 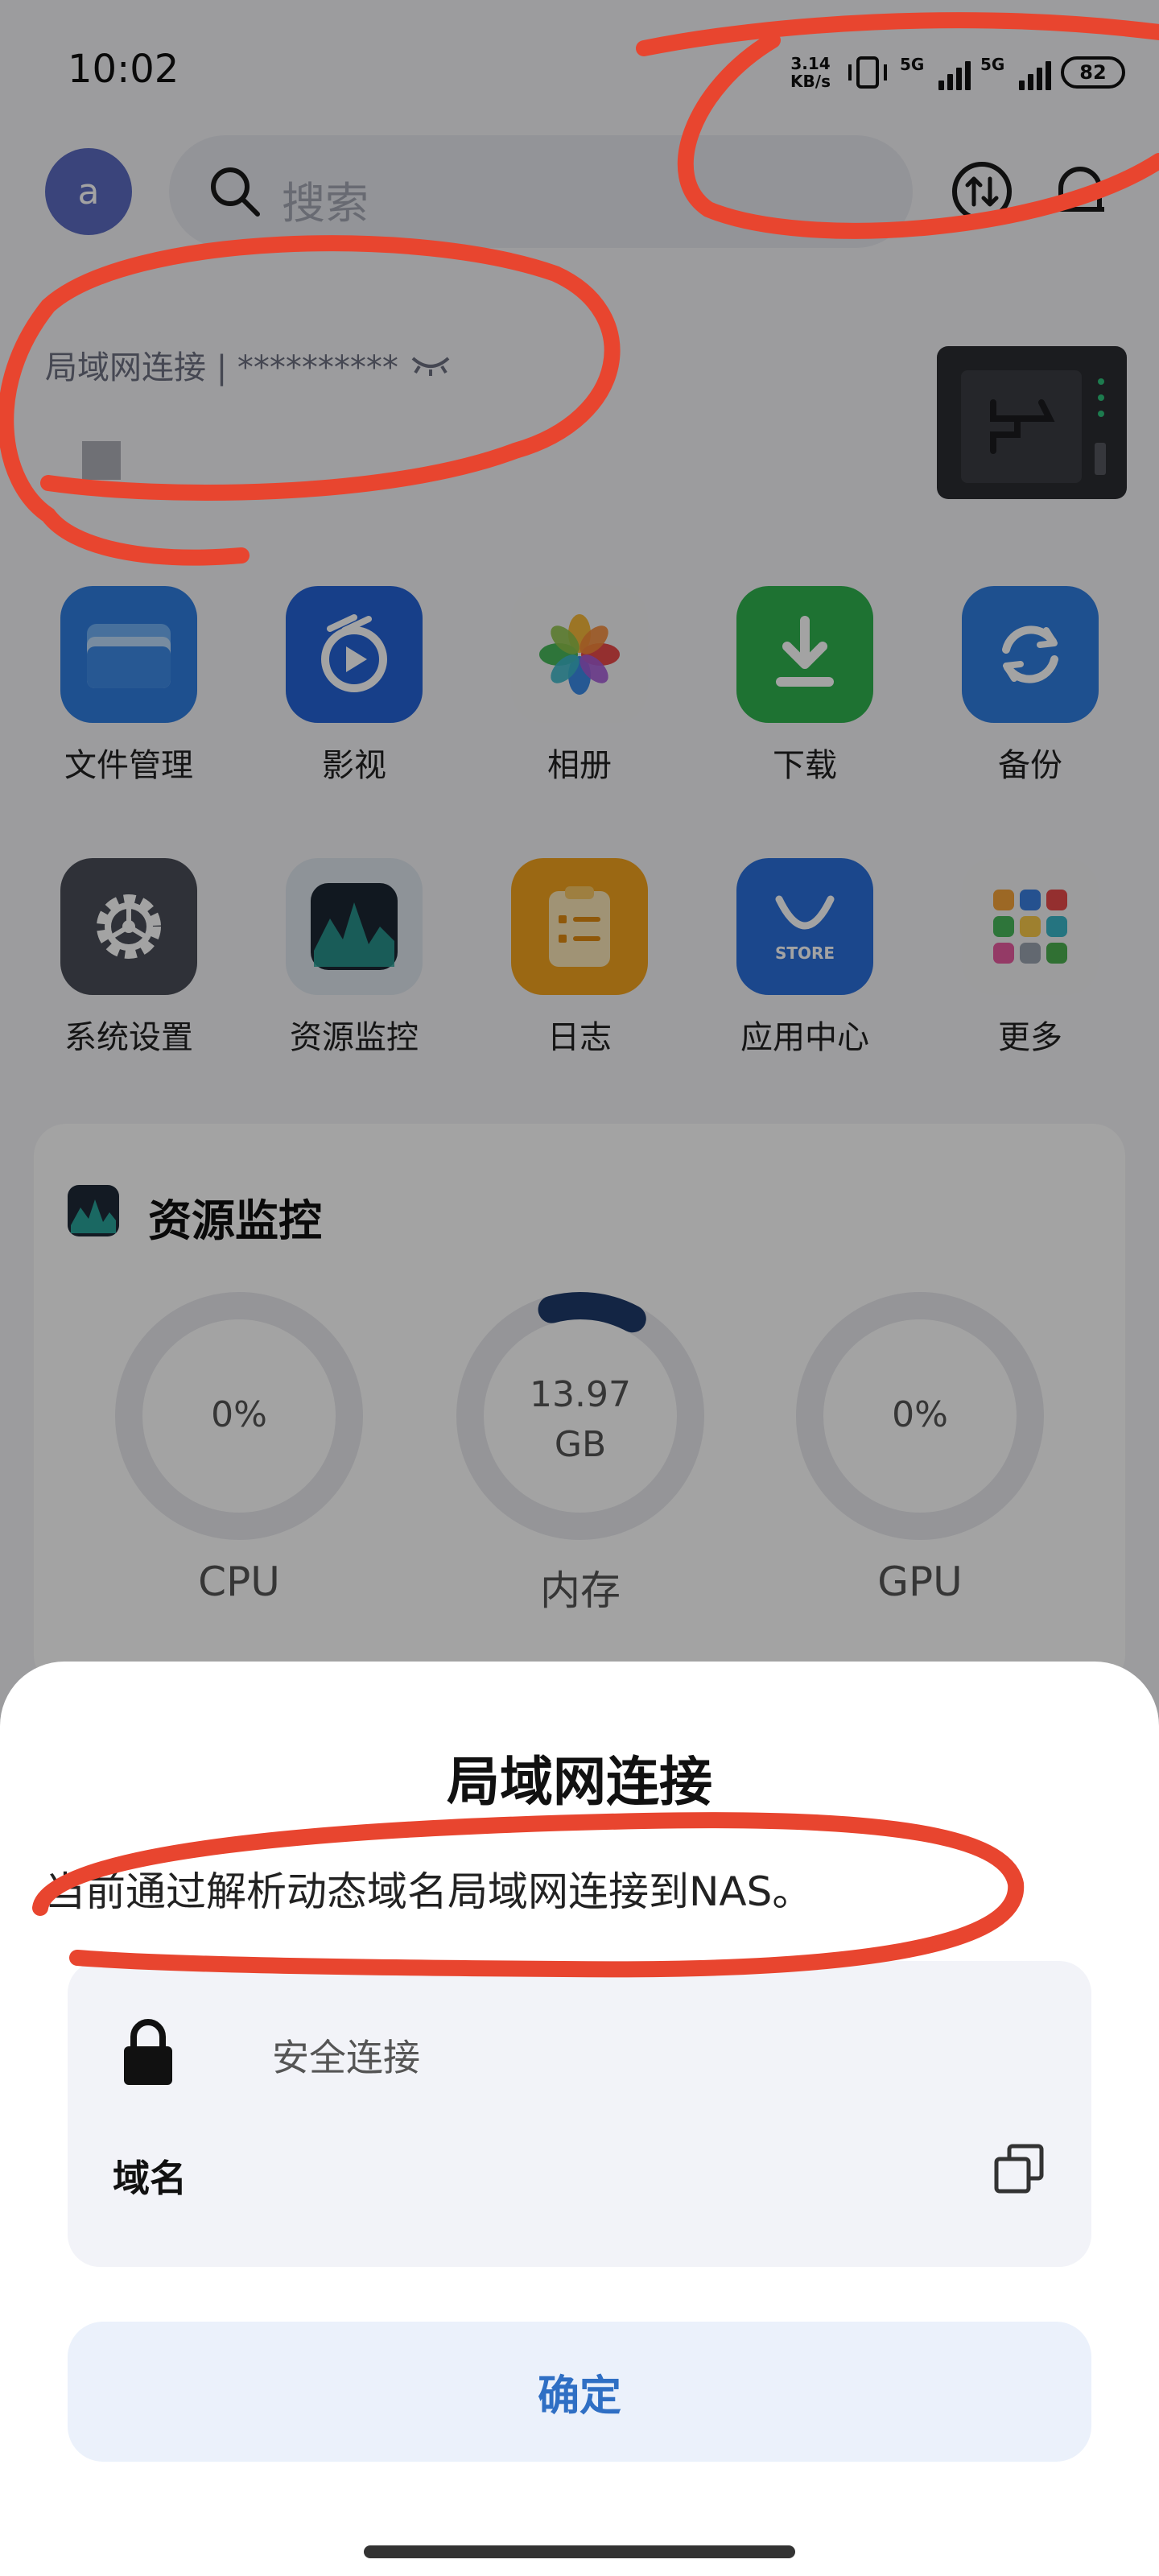 What do you see at coordinates (148, 2052) in the screenshot?
I see `lock-icon` at bounding box center [148, 2052].